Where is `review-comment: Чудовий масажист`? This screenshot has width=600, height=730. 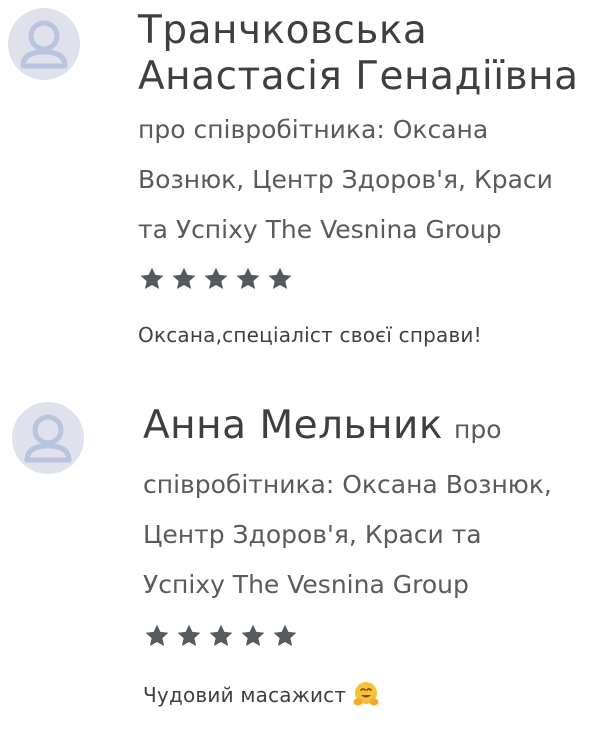 review-comment: Чудовий масажист is located at coordinates (245, 695).